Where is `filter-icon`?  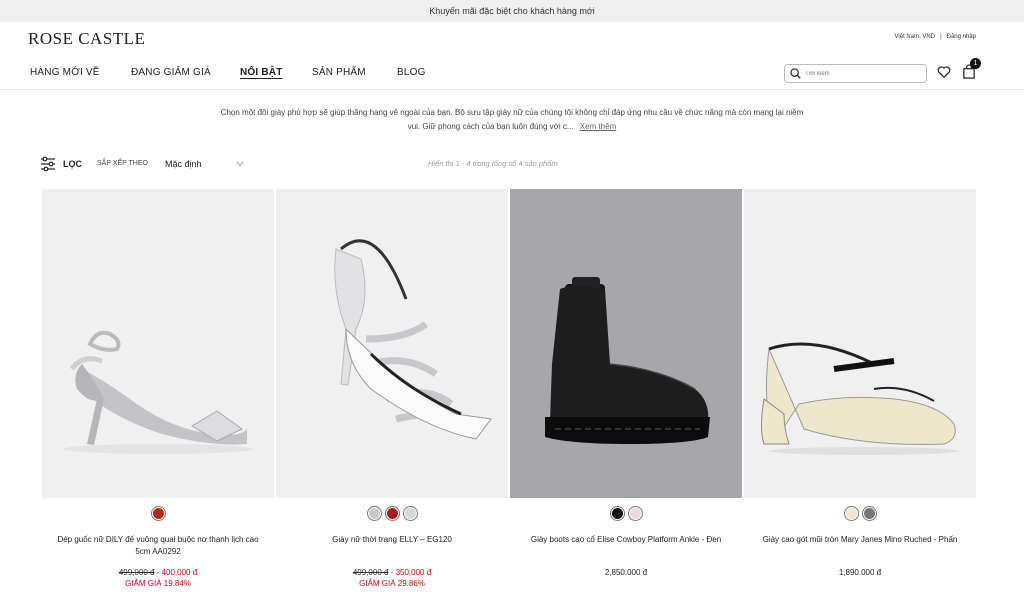 filter-icon is located at coordinates (48, 164).